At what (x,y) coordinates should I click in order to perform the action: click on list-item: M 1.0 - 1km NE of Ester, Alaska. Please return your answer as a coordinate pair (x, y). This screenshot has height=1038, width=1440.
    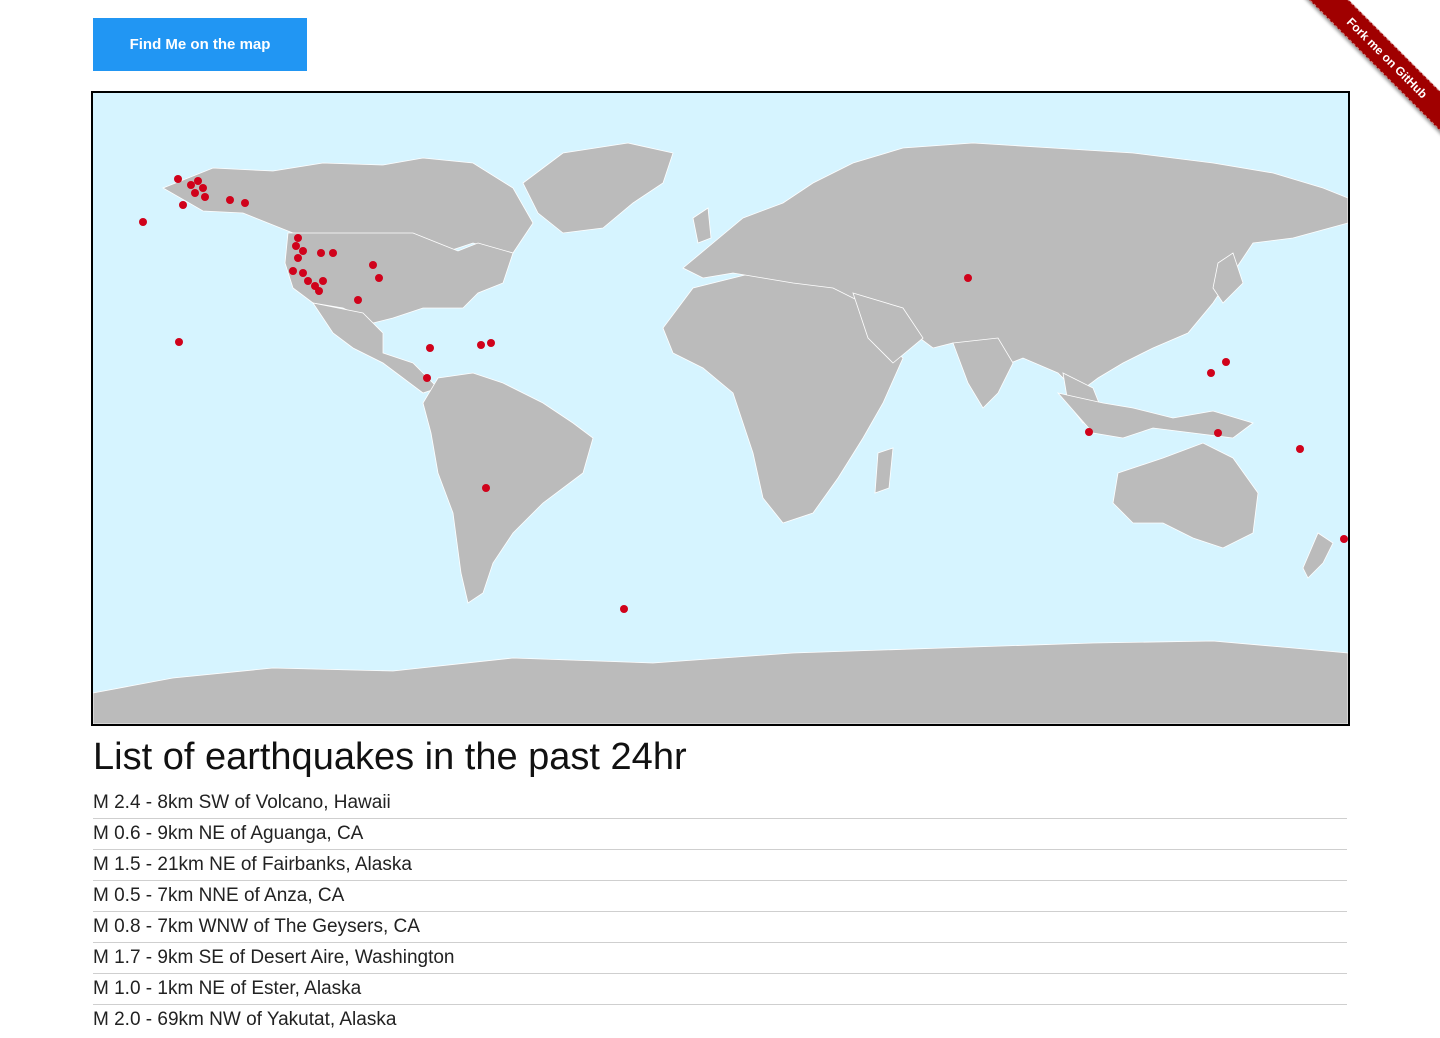
    Looking at the image, I should click on (720, 989).